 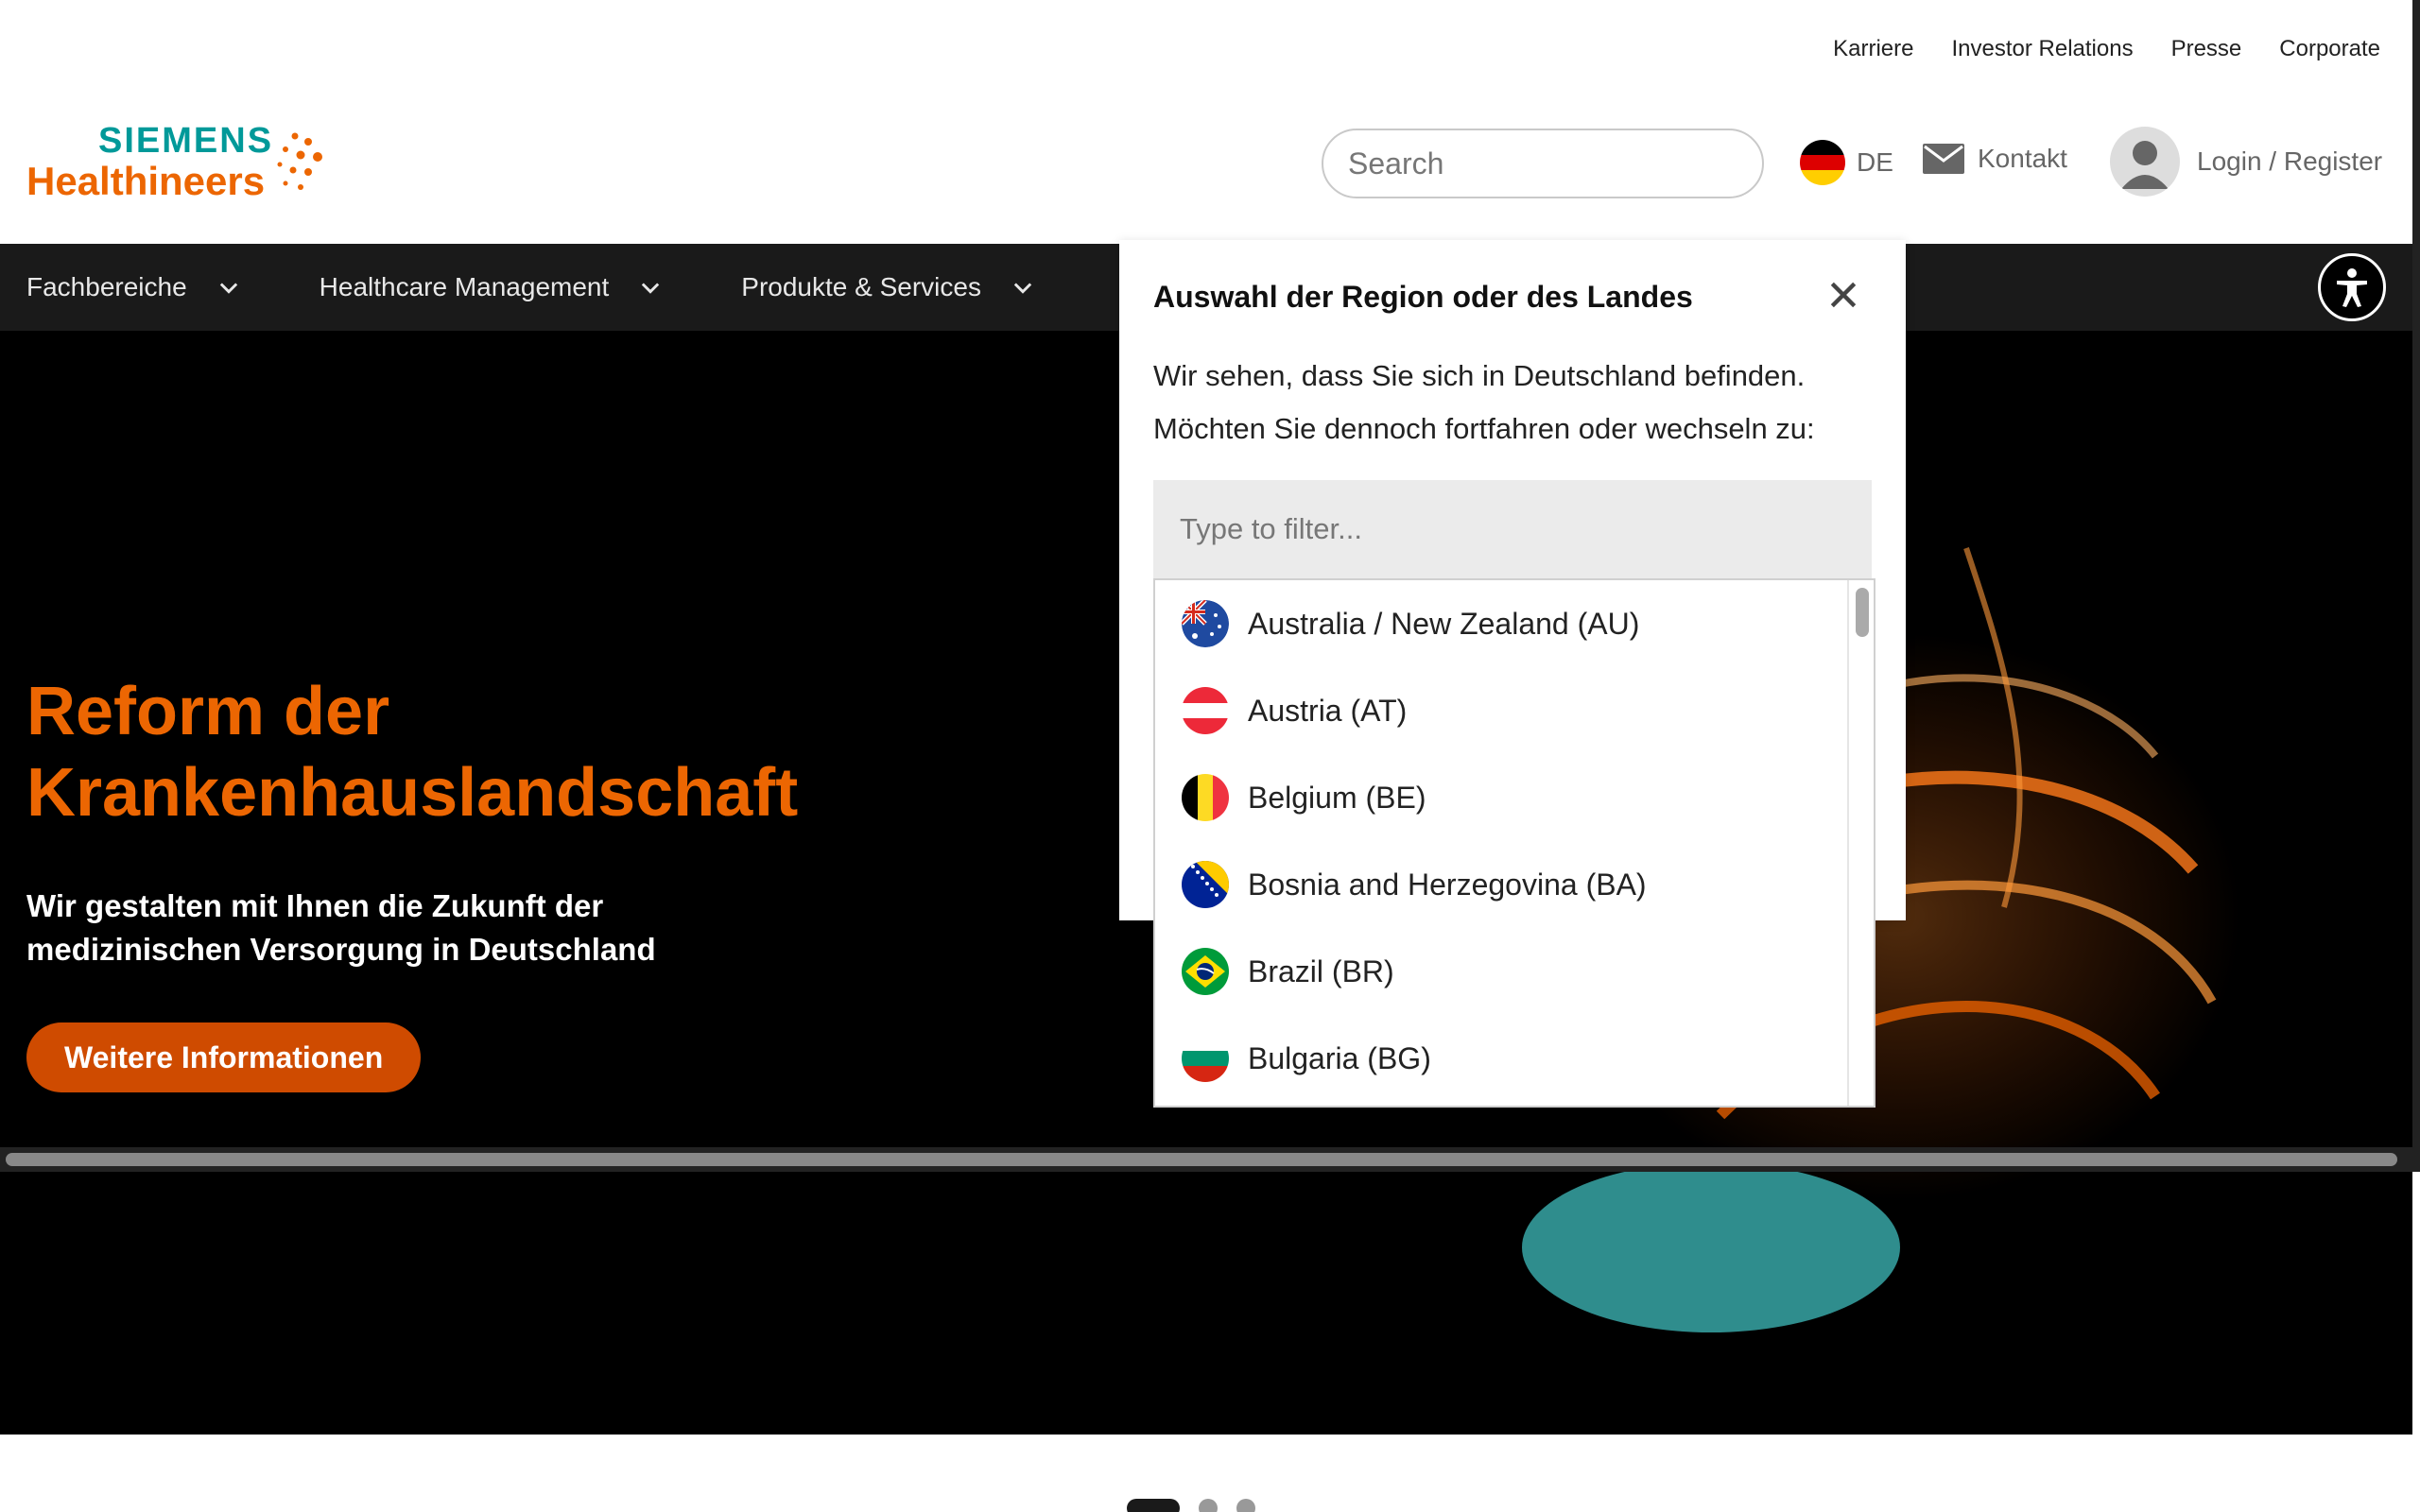 What do you see at coordinates (107, 286) in the screenshot?
I see `nav-item-label: Fachbereiche` at bounding box center [107, 286].